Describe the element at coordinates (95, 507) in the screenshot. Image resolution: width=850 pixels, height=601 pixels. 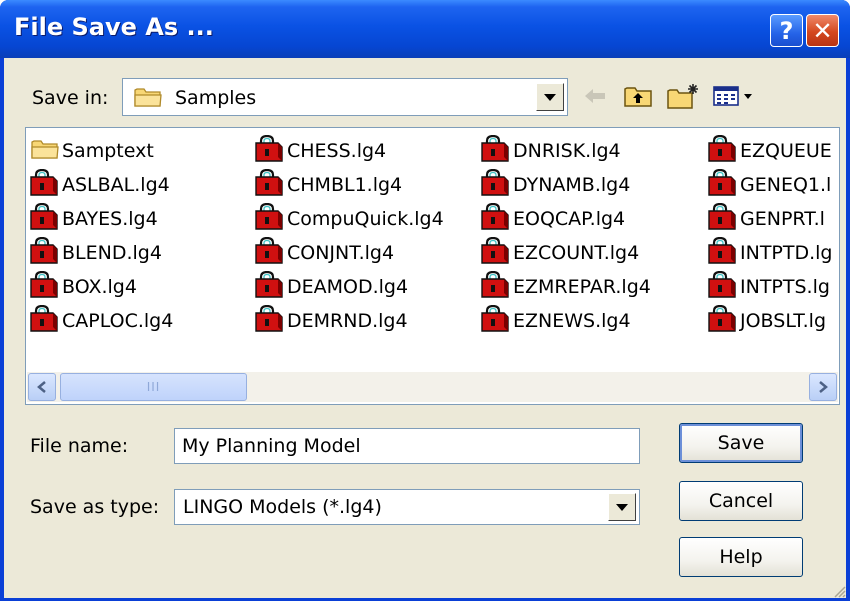
I see `save-as-type-label: Save as type:` at that location.